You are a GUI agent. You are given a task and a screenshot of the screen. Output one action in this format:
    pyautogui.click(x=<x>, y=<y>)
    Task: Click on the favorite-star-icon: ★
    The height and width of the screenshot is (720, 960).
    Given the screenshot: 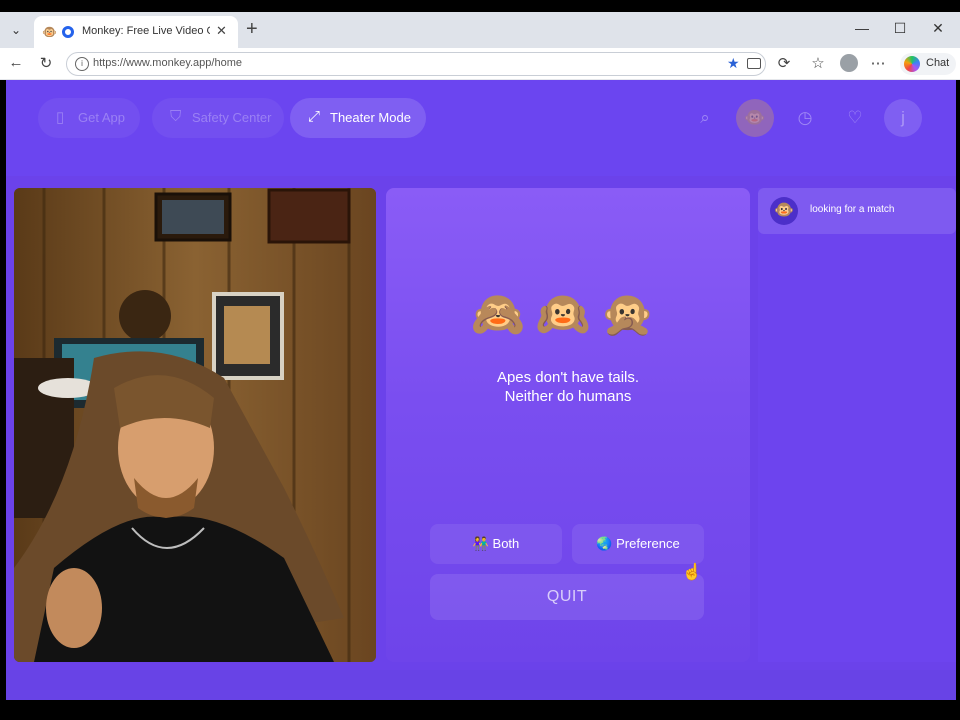 What is the action you would take?
    pyautogui.click(x=733, y=63)
    